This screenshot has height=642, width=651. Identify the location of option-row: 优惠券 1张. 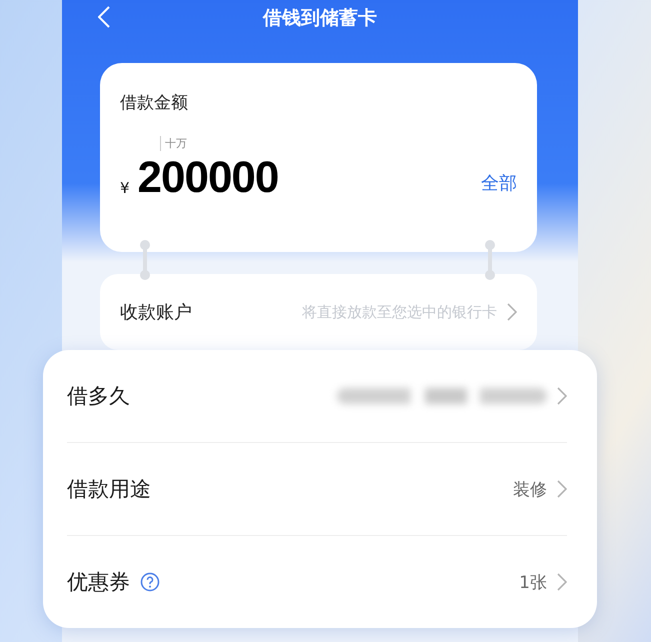
(317, 582).